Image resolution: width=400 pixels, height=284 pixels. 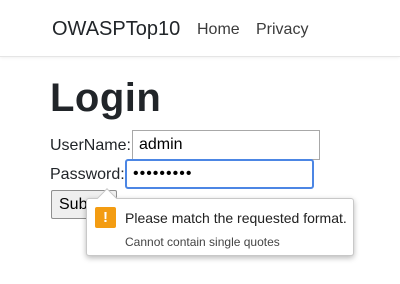 What do you see at coordinates (226, 145) in the screenshot?
I see `username-field` at bounding box center [226, 145].